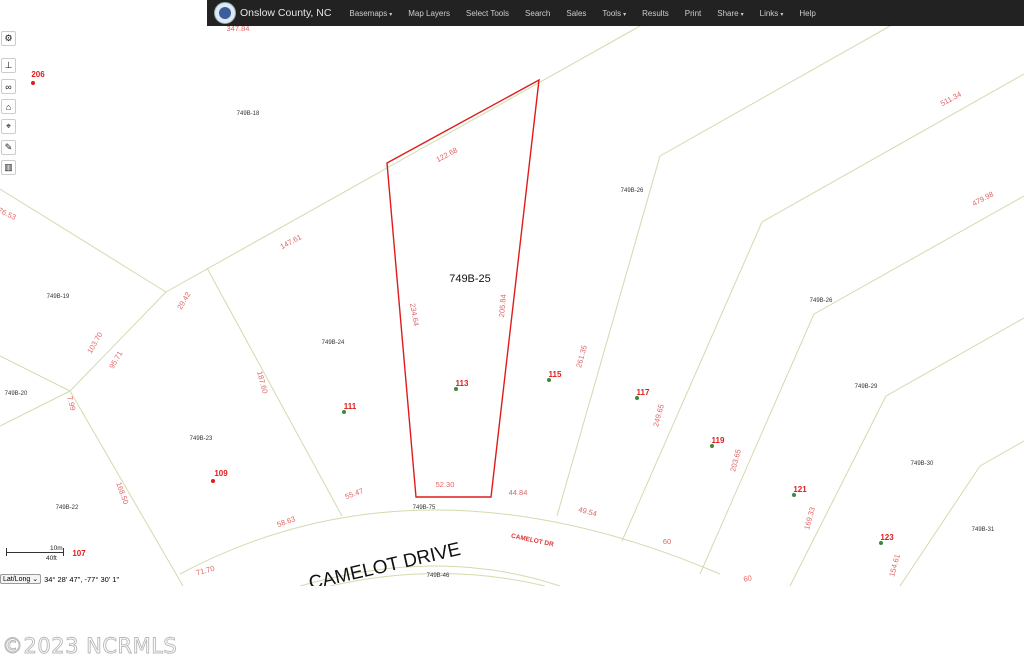  I want to click on coordinate-readout: Lat/Long ⌄ 34° 28' 47", -77° 30' 1", so click(59, 579).